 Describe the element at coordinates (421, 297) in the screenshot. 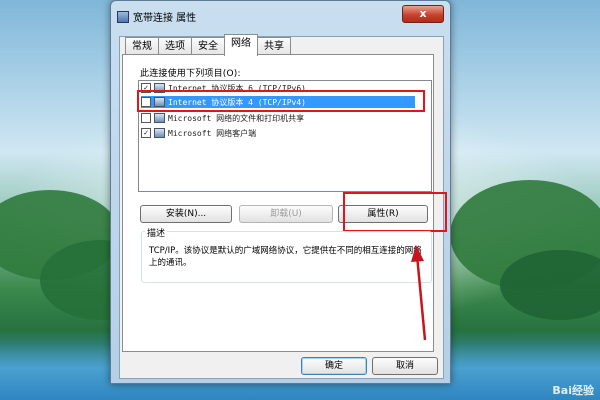

I see `arrow-shaft` at that location.